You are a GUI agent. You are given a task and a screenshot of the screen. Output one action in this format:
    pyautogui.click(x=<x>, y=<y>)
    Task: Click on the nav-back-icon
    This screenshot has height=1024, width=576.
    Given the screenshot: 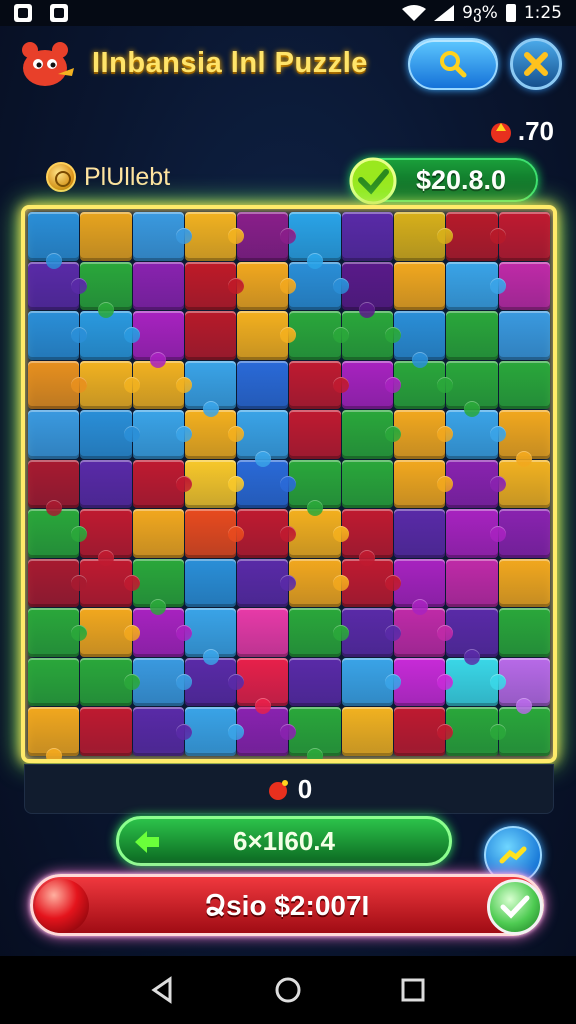 What is the action you would take?
    pyautogui.click(x=163, y=990)
    